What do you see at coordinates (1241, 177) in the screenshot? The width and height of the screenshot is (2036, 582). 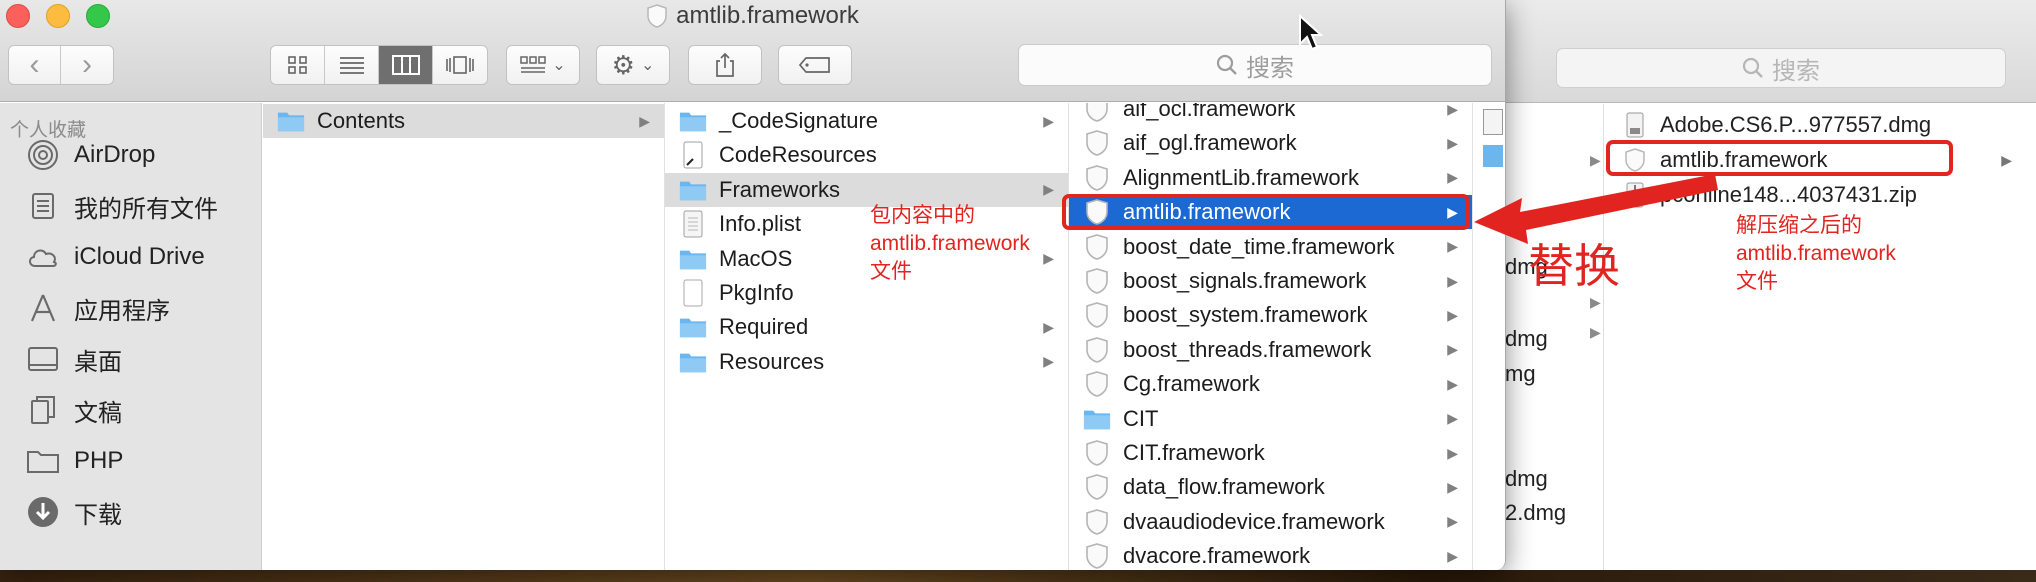 I see `file-name: AlignmentLib.framework` at bounding box center [1241, 177].